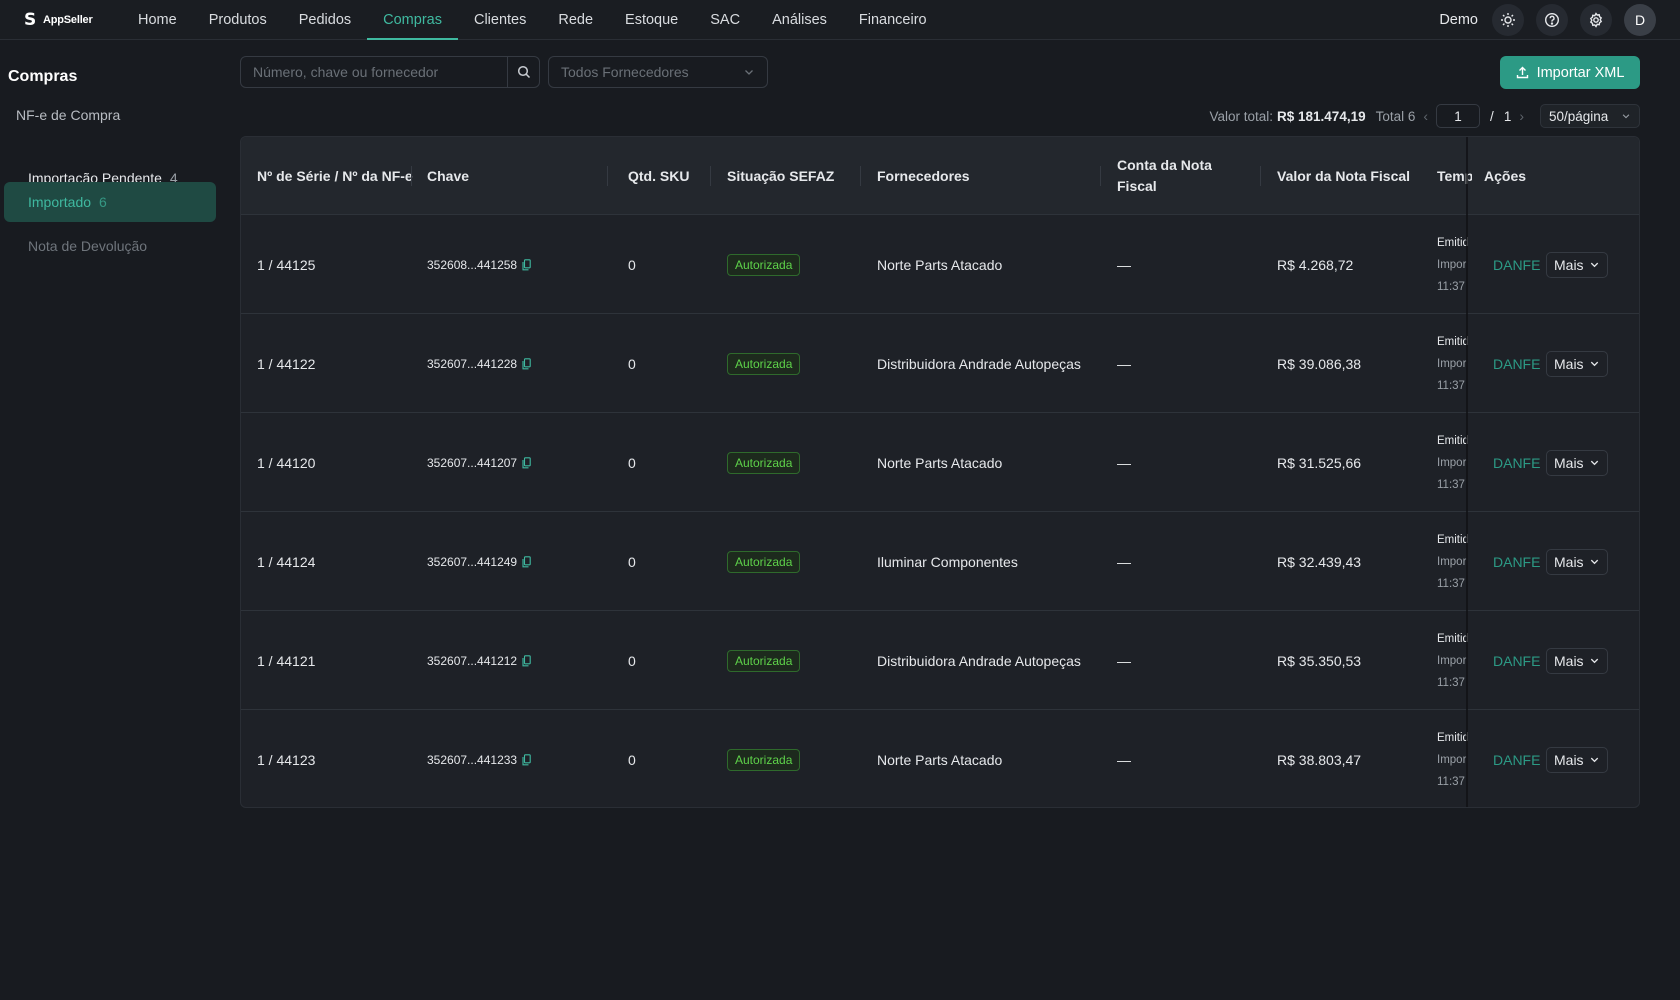  I want to click on current-page-input: 1, so click(1458, 116).